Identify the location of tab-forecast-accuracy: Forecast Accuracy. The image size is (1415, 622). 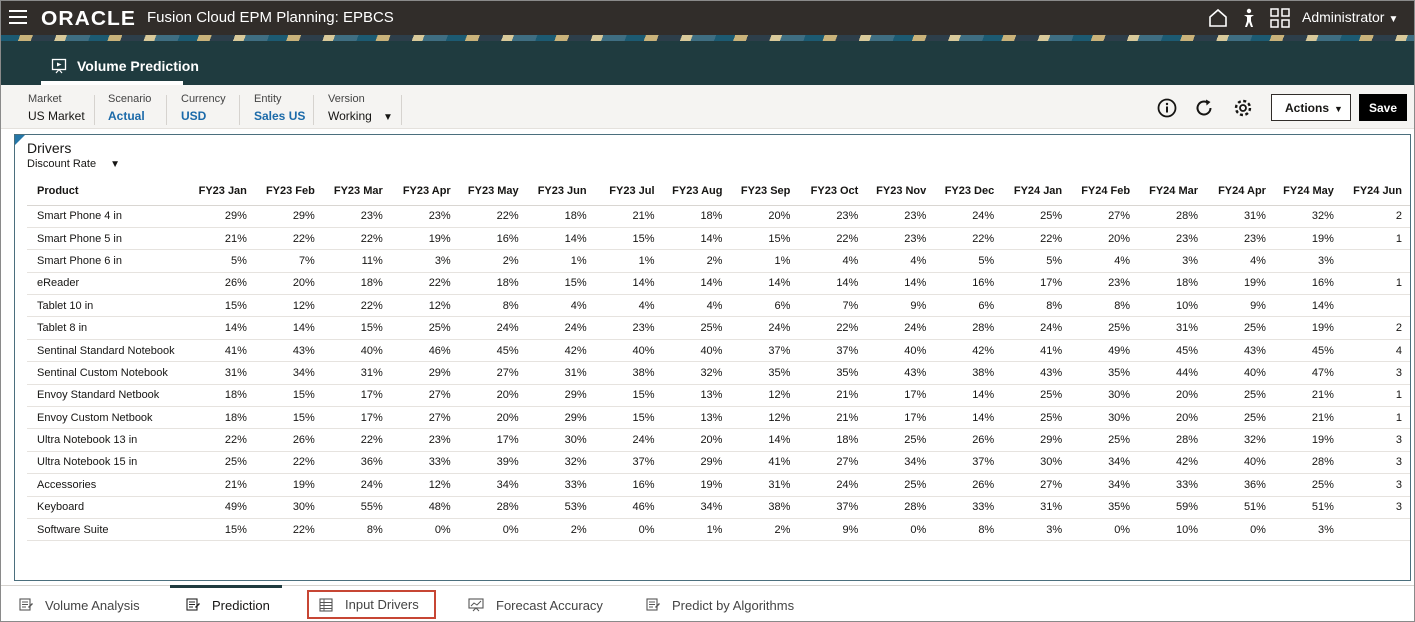
(535, 605).